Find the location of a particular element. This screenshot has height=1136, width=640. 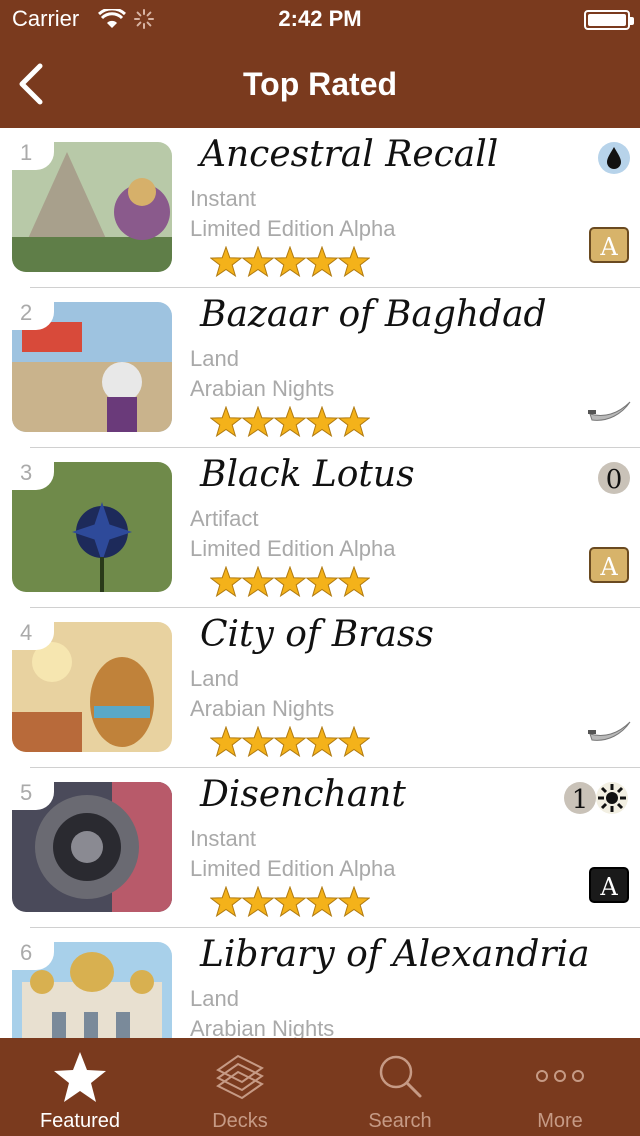

rank-number: 4 is located at coordinates (26, 632).